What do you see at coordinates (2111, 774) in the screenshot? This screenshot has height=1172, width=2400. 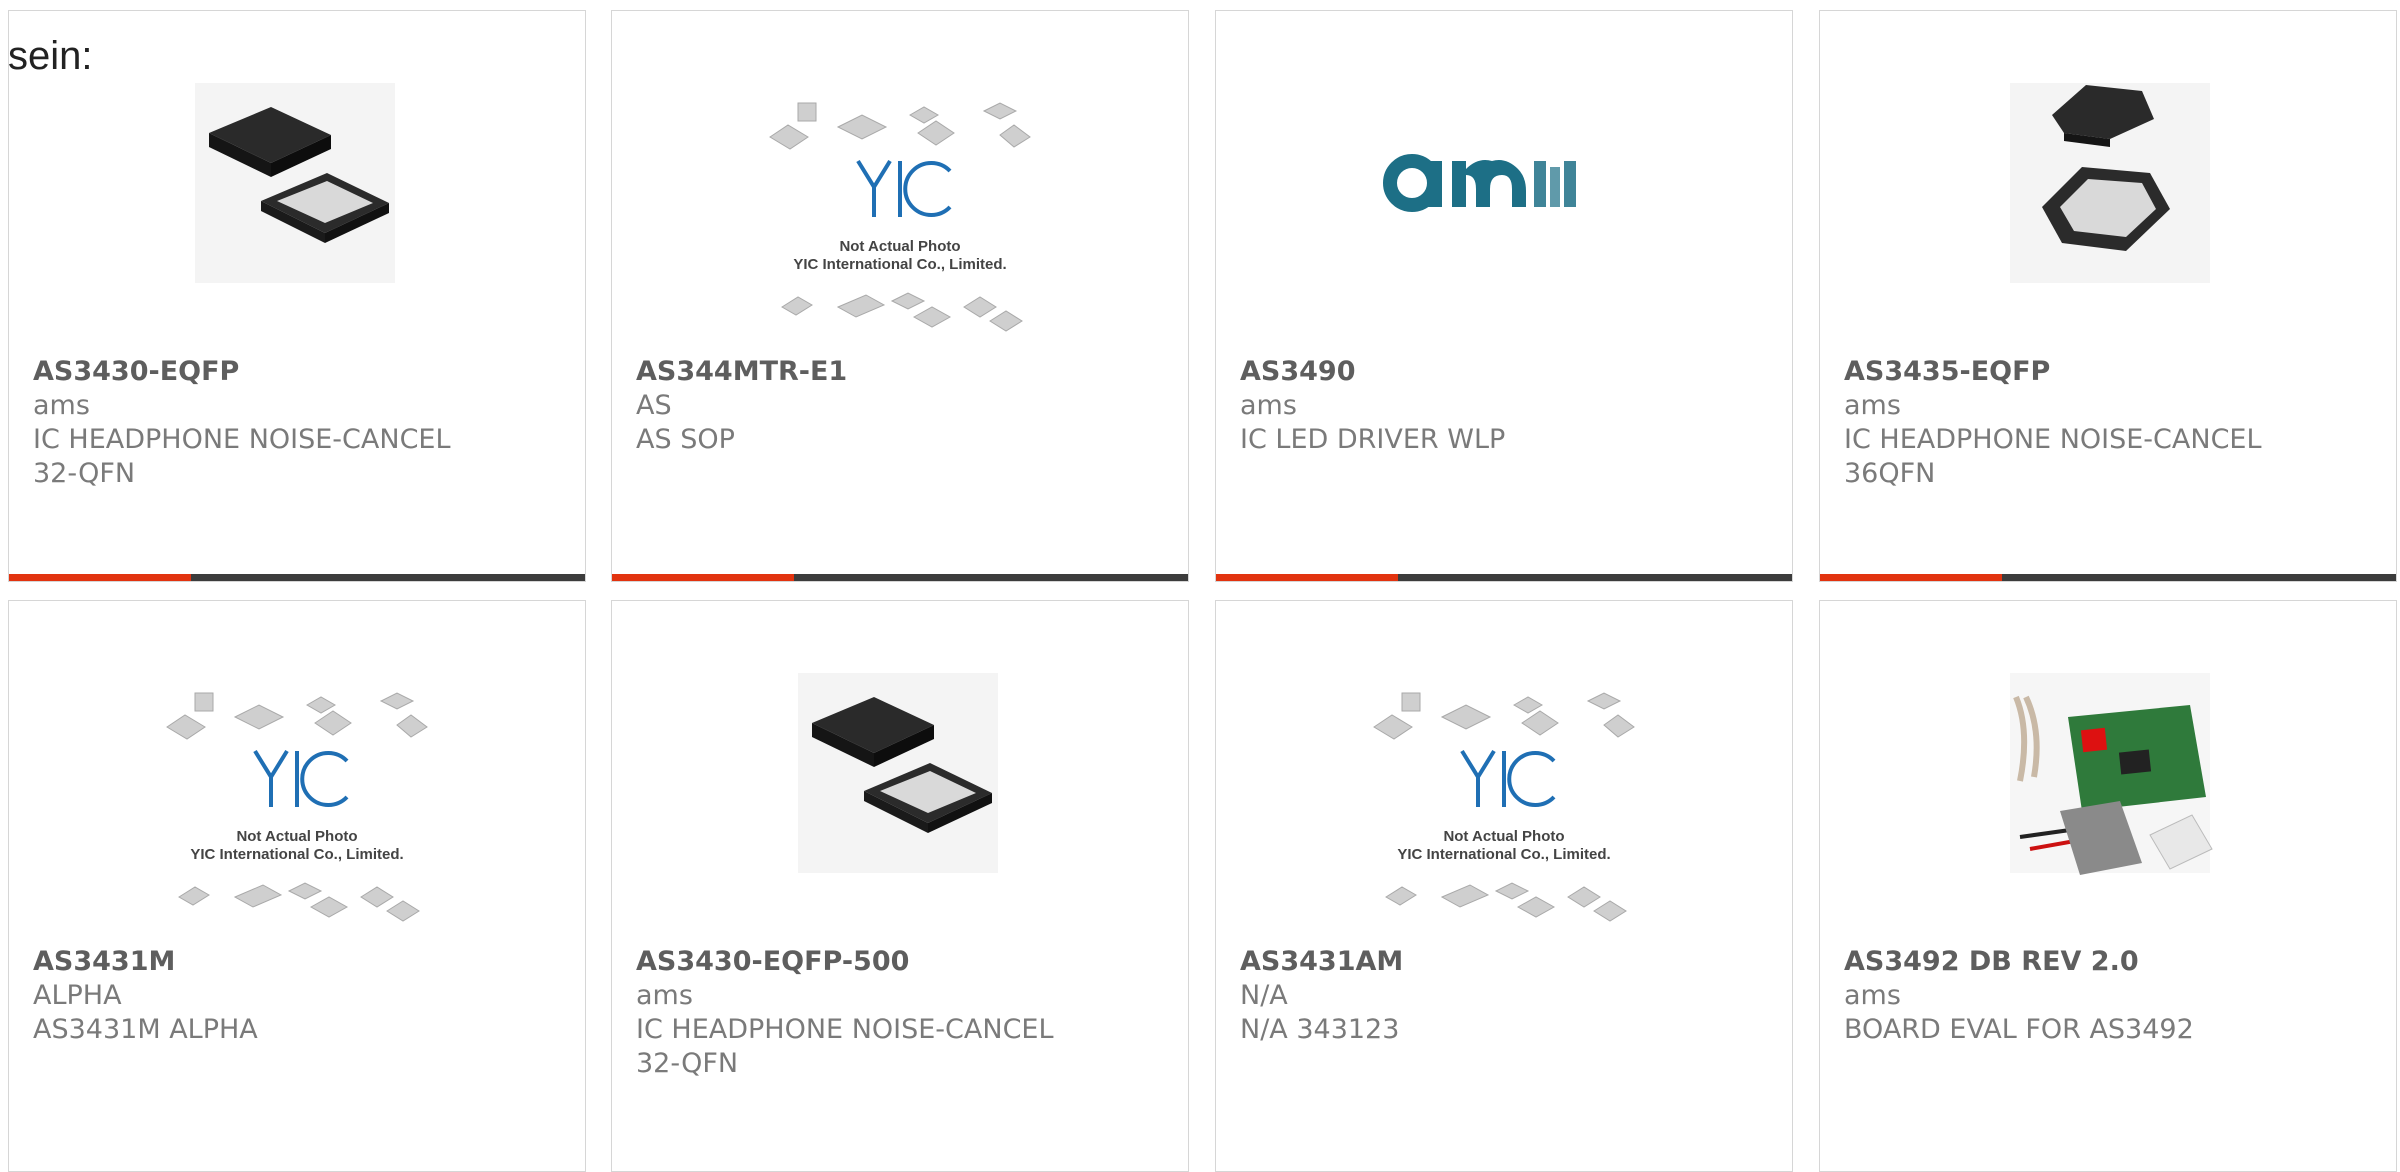 I see `eval-board-image` at bounding box center [2111, 774].